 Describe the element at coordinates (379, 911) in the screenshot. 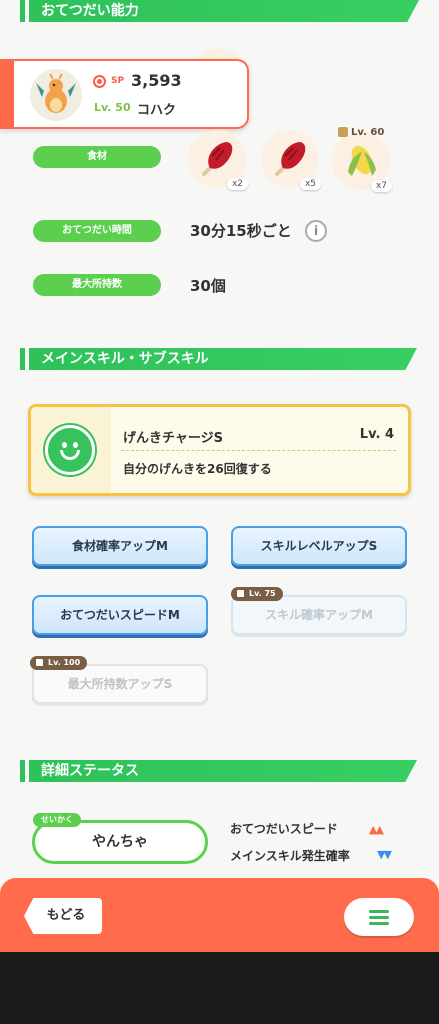

I see `hamburger-icon` at that location.